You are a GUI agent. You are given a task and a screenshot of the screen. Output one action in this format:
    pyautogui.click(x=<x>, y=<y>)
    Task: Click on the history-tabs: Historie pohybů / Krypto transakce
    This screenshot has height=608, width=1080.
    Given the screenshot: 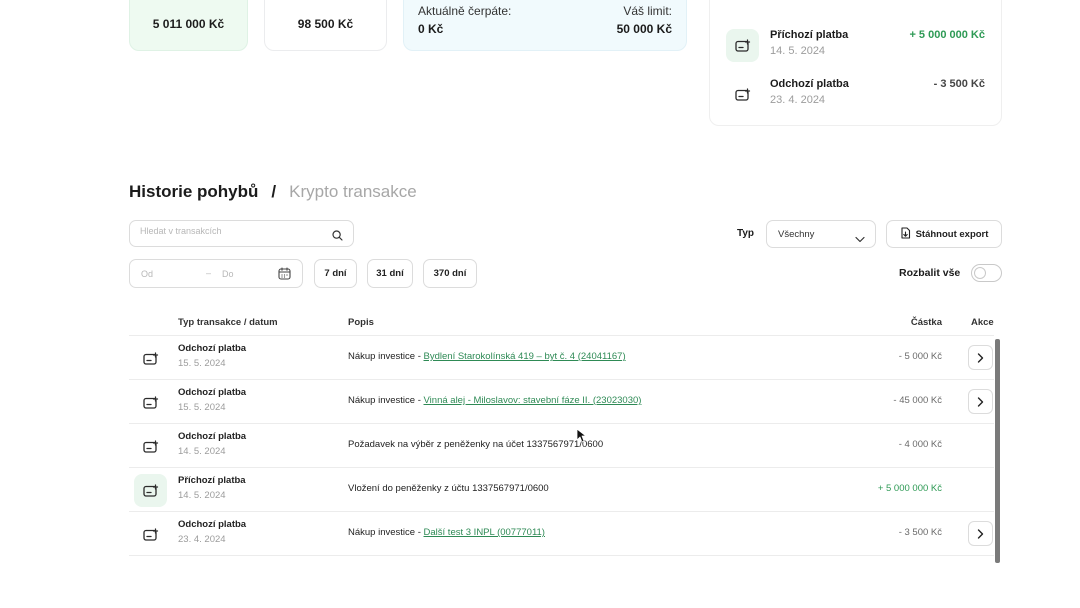 What is the action you would take?
    pyautogui.click(x=273, y=192)
    